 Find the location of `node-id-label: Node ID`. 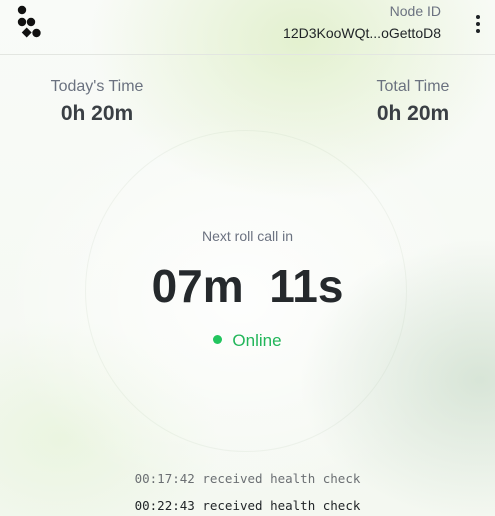

node-id-label: Node ID is located at coordinates (415, 11).